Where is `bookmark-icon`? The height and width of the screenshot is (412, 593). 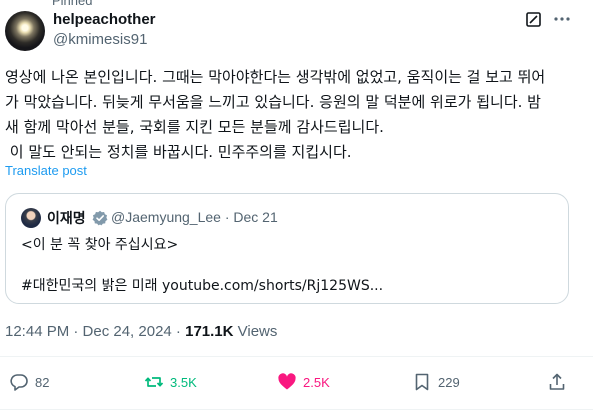
bookmark-icon is located at coordinates (422, 382).